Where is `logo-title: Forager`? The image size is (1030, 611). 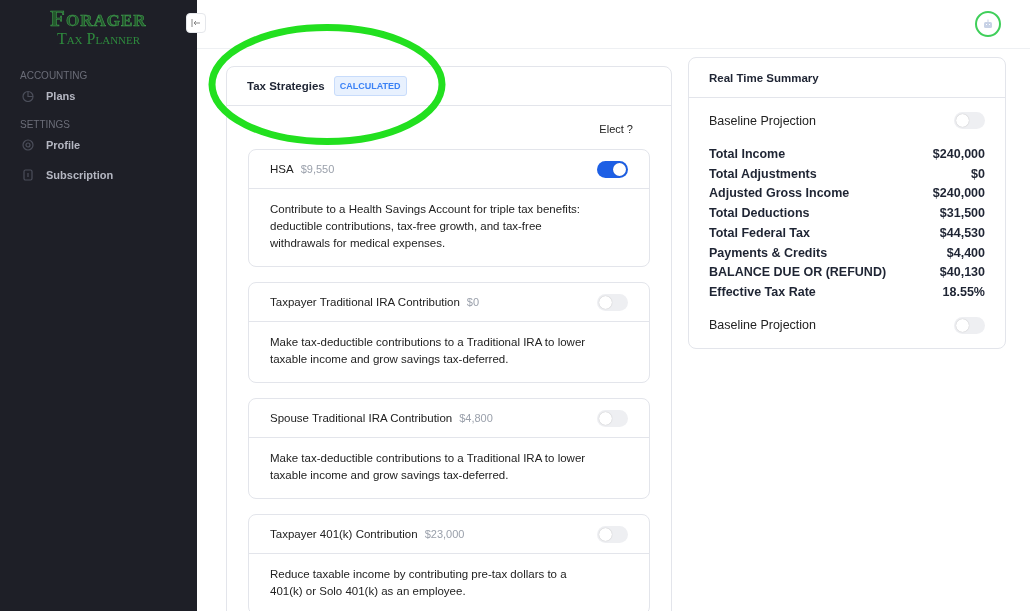
logo-title: Forager is located at coordinates (98, 18).